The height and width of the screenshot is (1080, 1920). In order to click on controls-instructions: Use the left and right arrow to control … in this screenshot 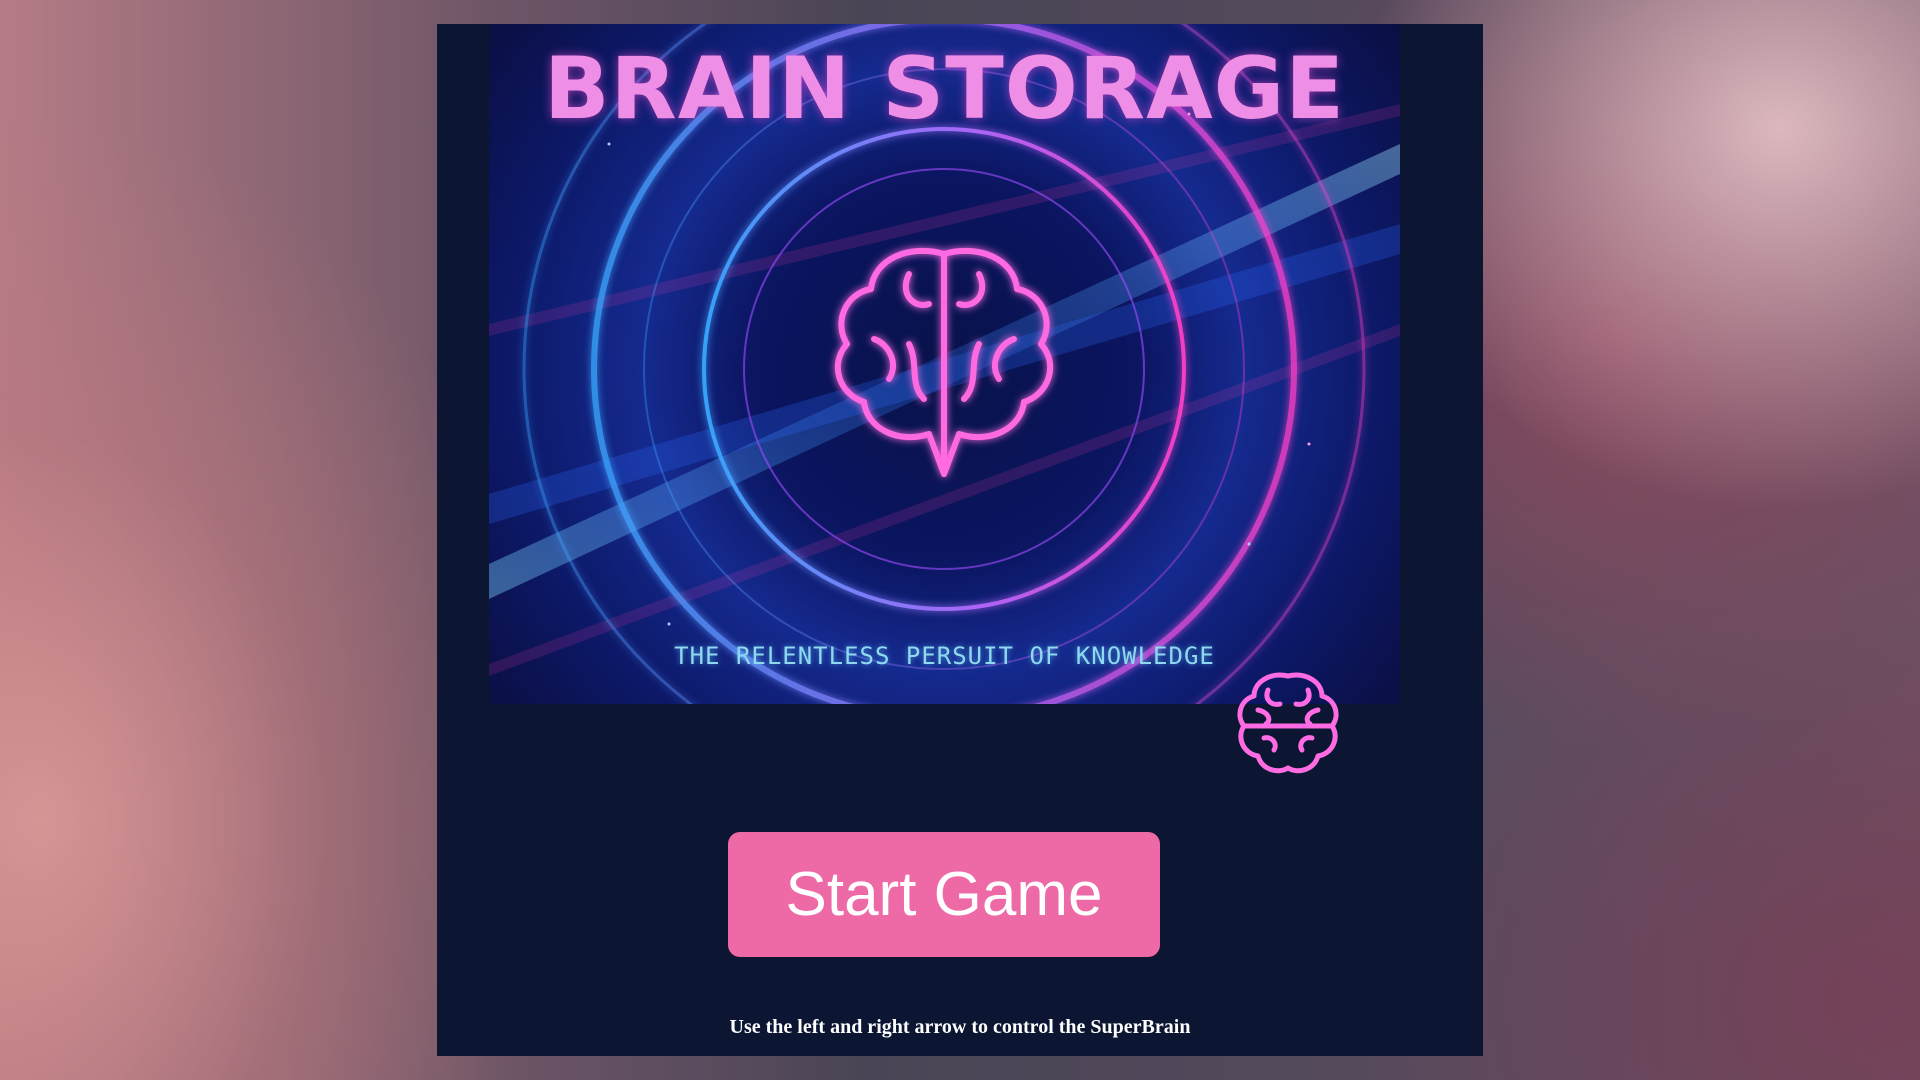, I will do `click(960, 1027)`.